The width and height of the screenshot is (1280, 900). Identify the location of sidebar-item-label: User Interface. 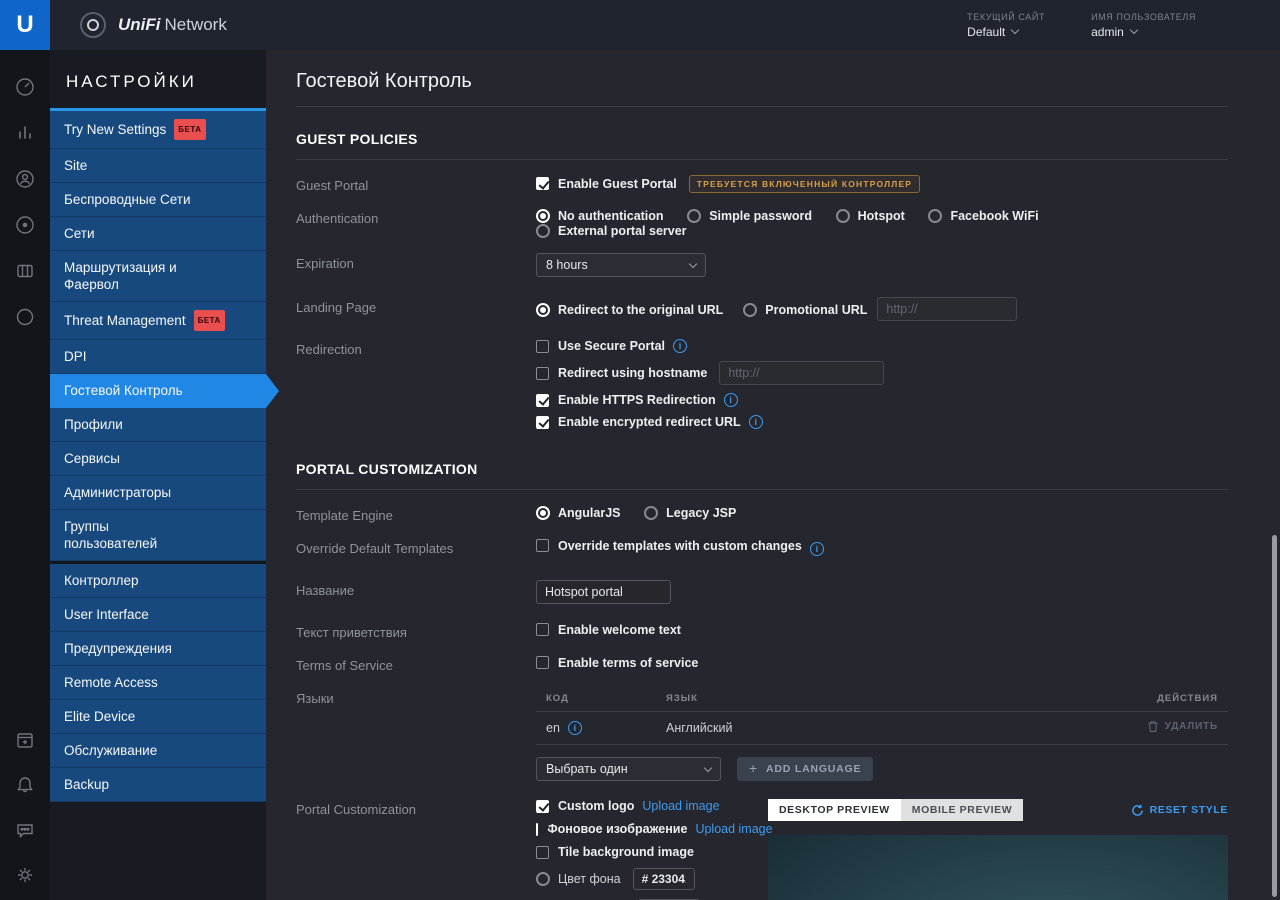
(106, 614).